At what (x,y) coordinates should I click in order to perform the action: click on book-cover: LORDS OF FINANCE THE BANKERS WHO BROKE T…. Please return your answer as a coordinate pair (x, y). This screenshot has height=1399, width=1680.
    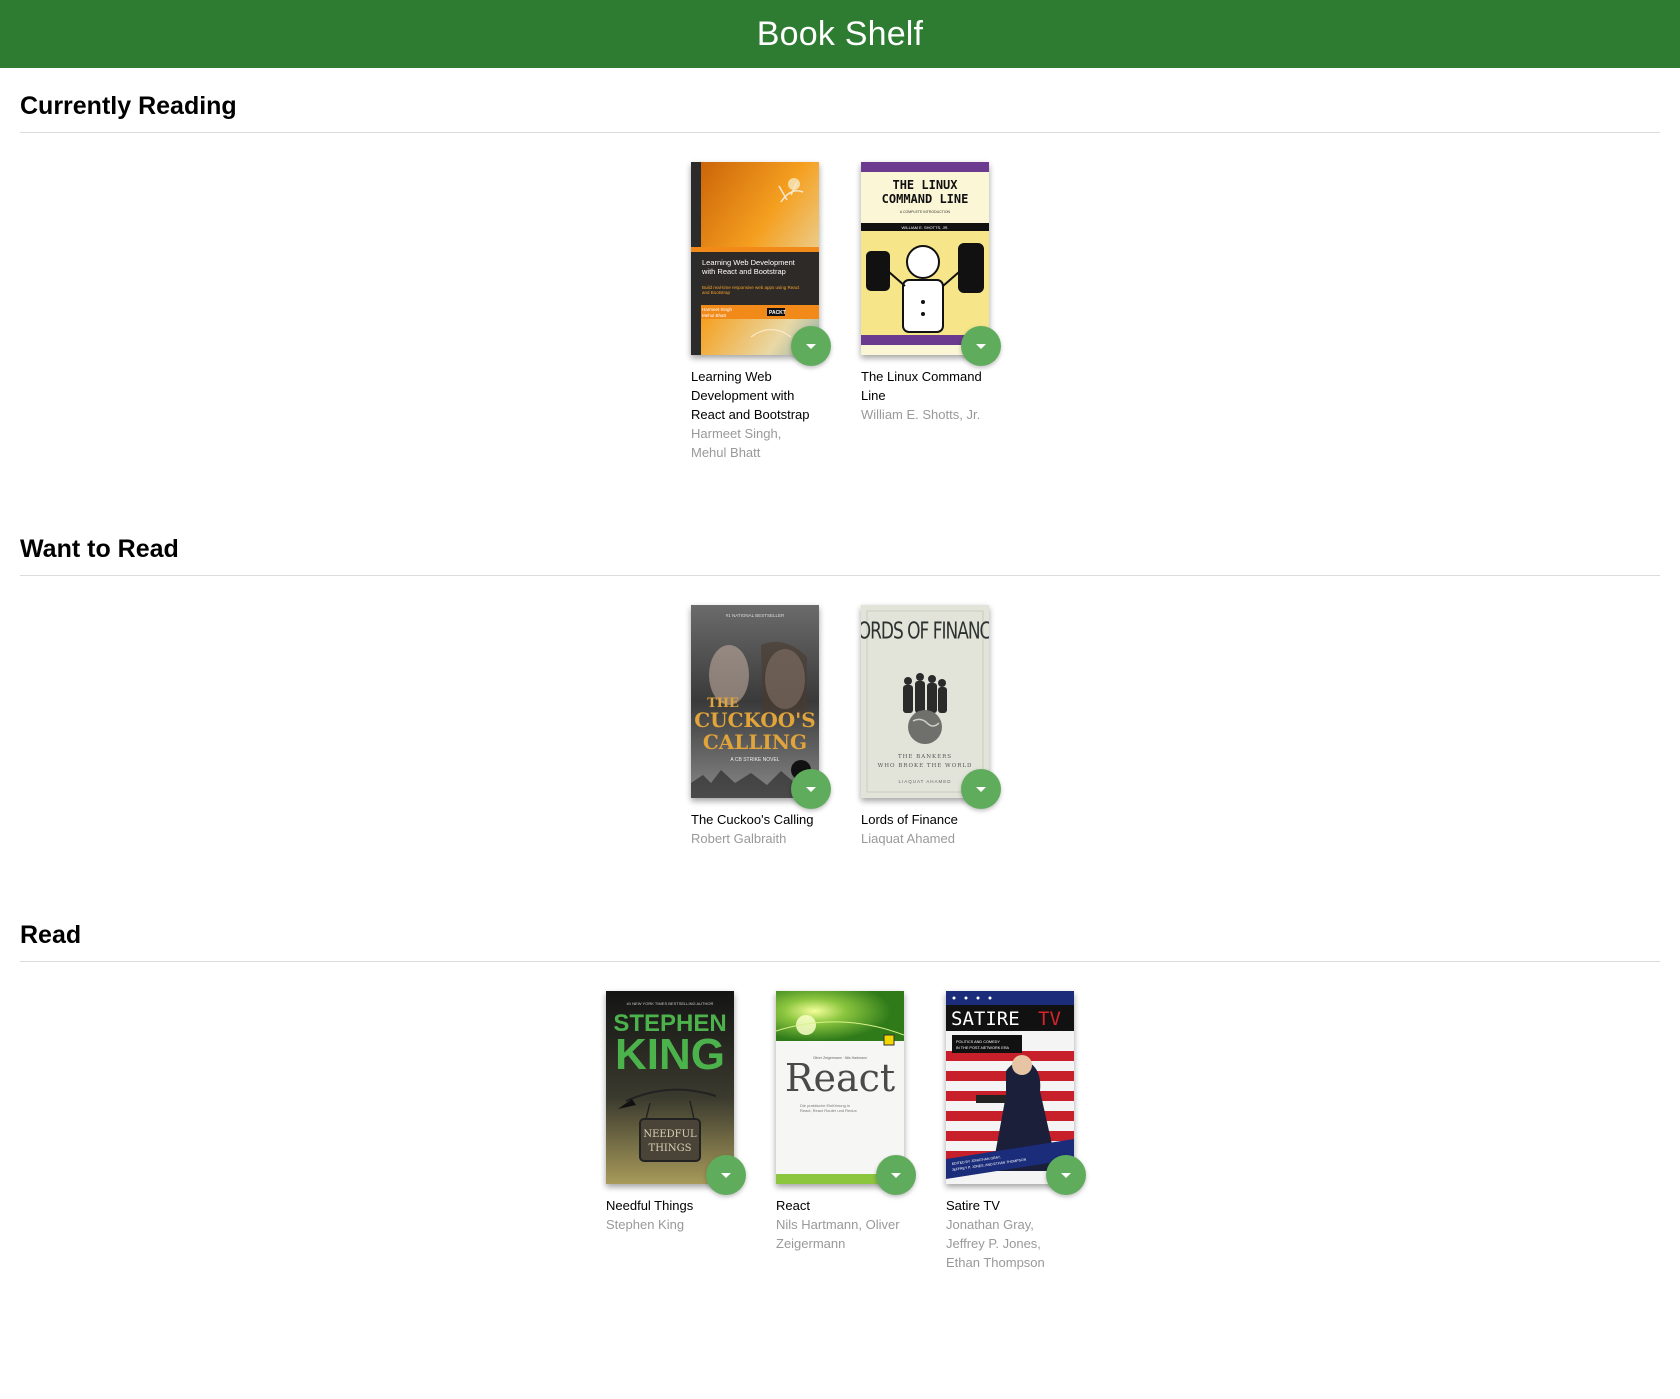
    Looking at the image, I should click on (925, 701).